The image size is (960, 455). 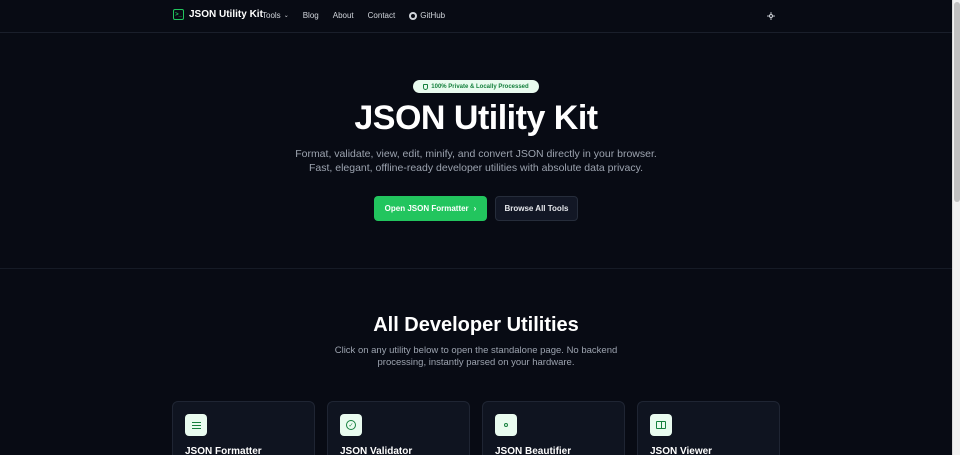 I want to click on terminal-icon: >_, so click(x=178, y=14).